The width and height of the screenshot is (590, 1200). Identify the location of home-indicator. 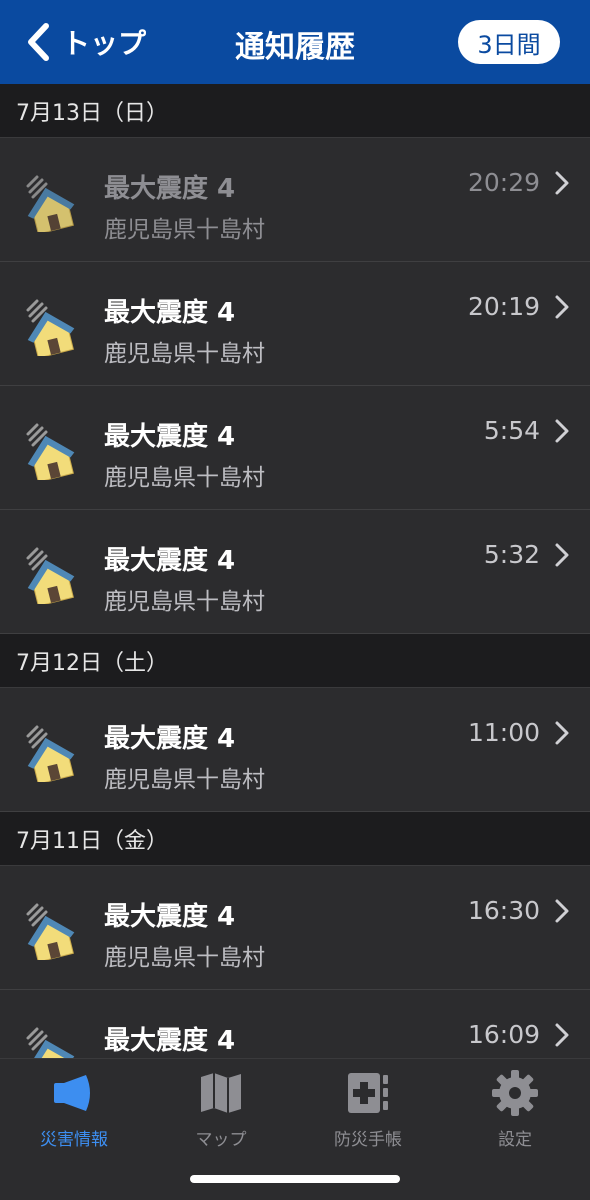
(295, 1179).